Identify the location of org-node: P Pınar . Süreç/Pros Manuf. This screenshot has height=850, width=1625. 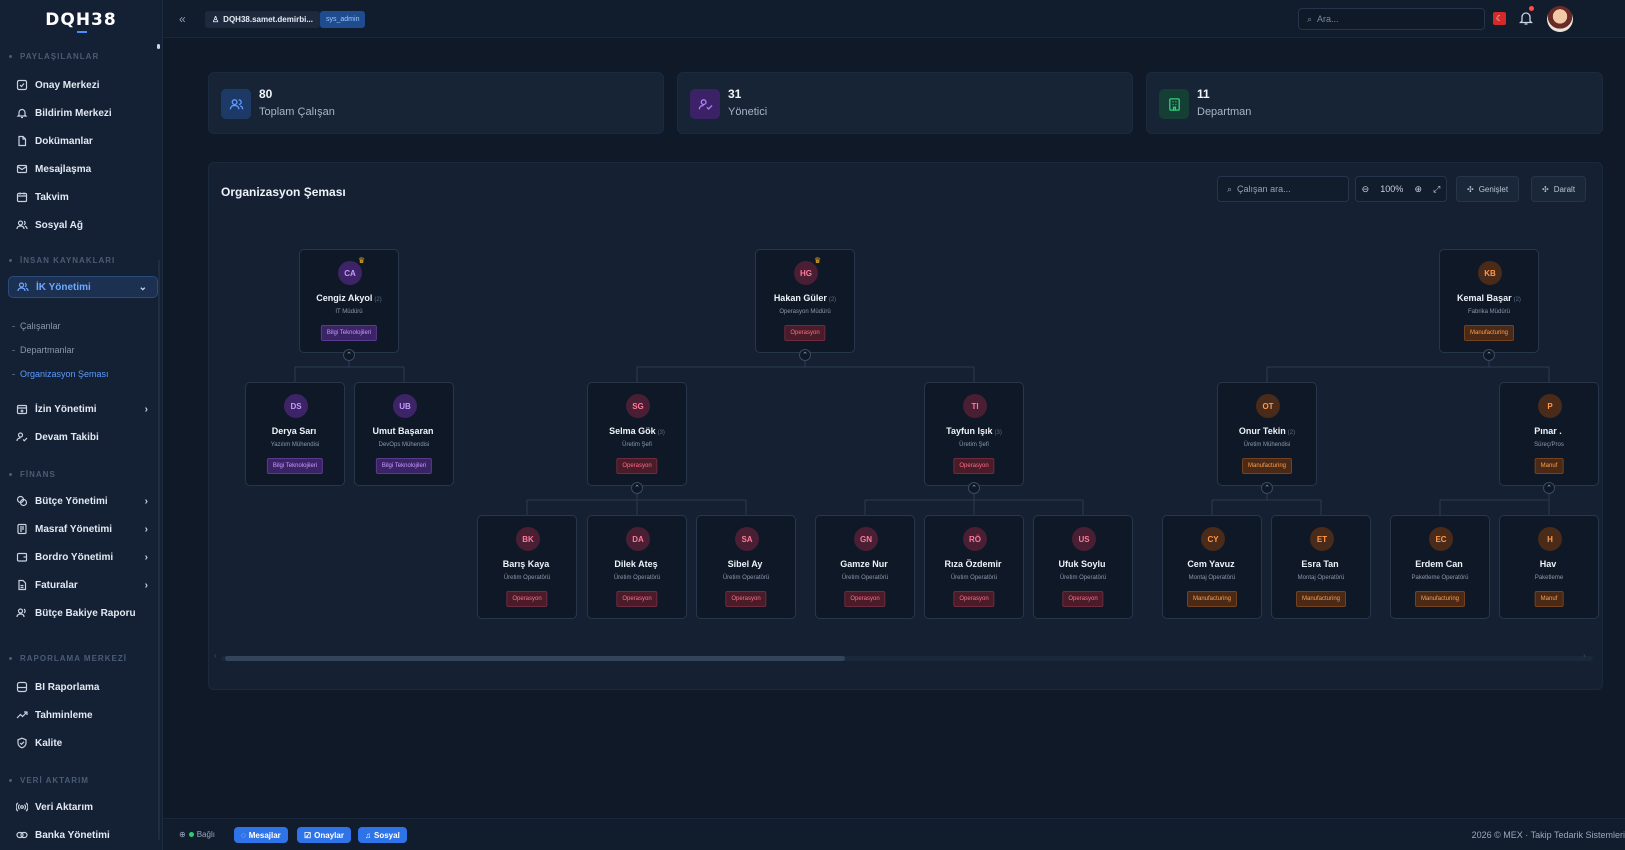
(1549, 434).